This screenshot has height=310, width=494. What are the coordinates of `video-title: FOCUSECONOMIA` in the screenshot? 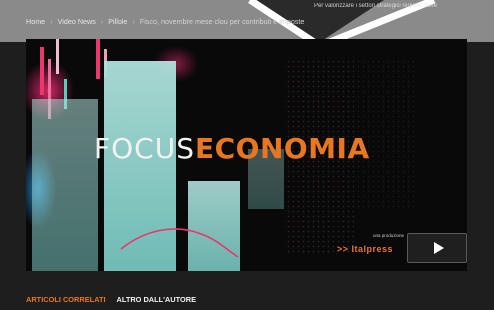 It's located at (232, 149).